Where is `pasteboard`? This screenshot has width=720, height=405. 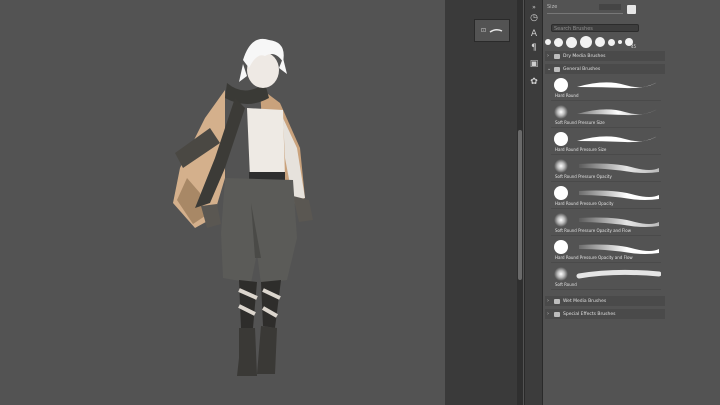 pasteboard is located at coordinates (481, 202).